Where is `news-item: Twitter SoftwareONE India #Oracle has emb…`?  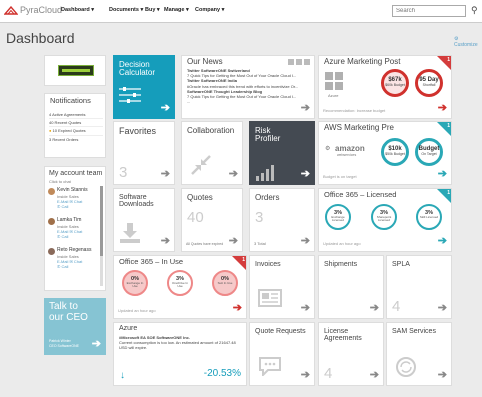 news-item: Twitter SoftwareONE India #Oracle has emb… is located at coordinates (249, 83).